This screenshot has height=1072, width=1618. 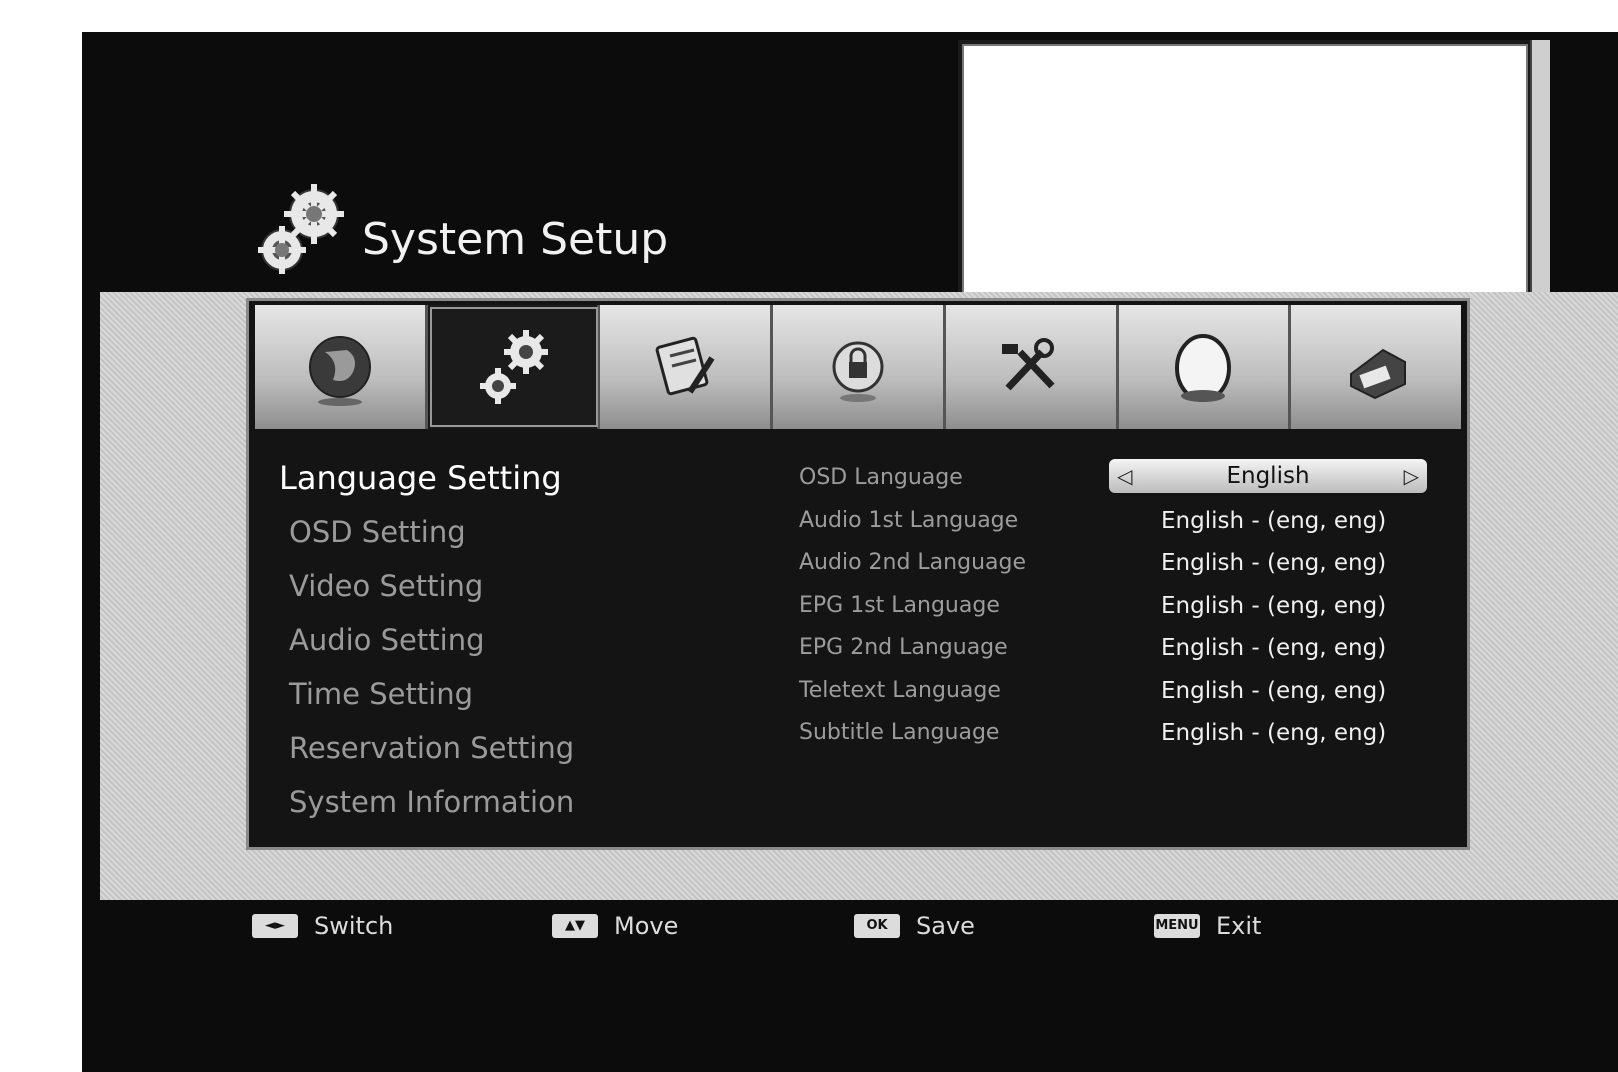 I want to click on tab-disc, so click(x=1205, y=367).